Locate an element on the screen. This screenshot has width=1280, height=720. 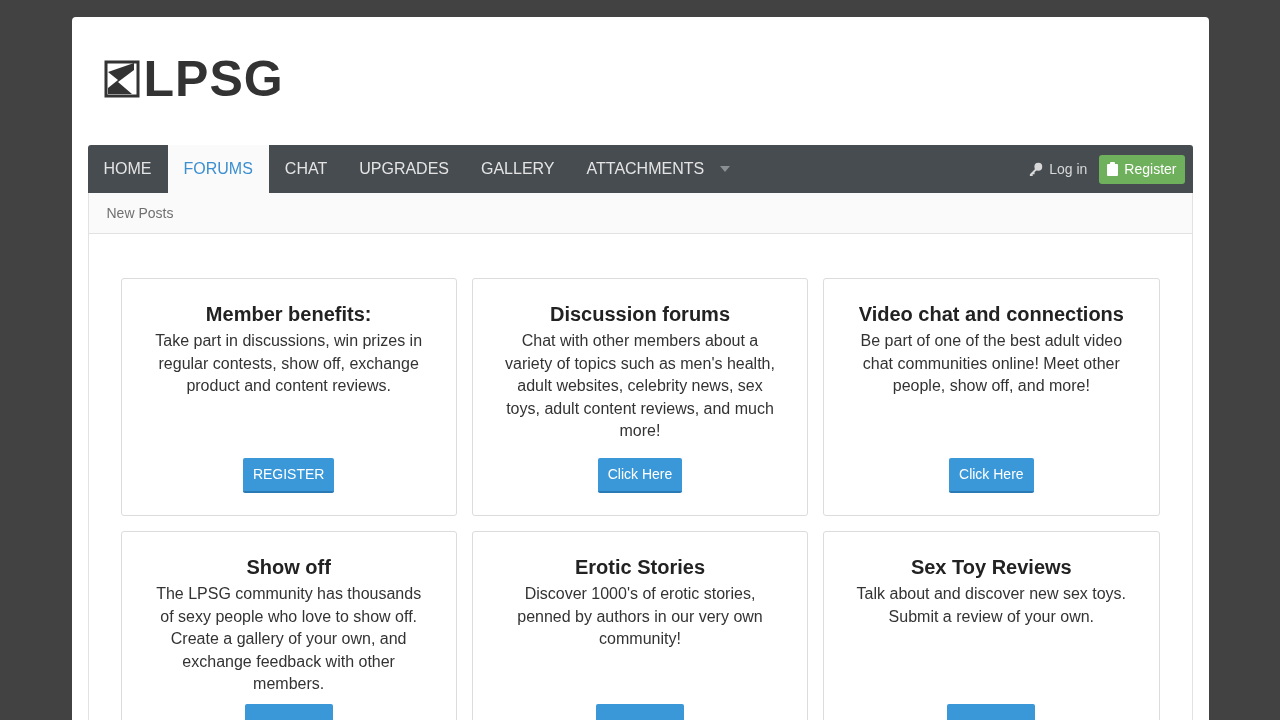
login-link: Log in is located at coordinates (1058, 169).